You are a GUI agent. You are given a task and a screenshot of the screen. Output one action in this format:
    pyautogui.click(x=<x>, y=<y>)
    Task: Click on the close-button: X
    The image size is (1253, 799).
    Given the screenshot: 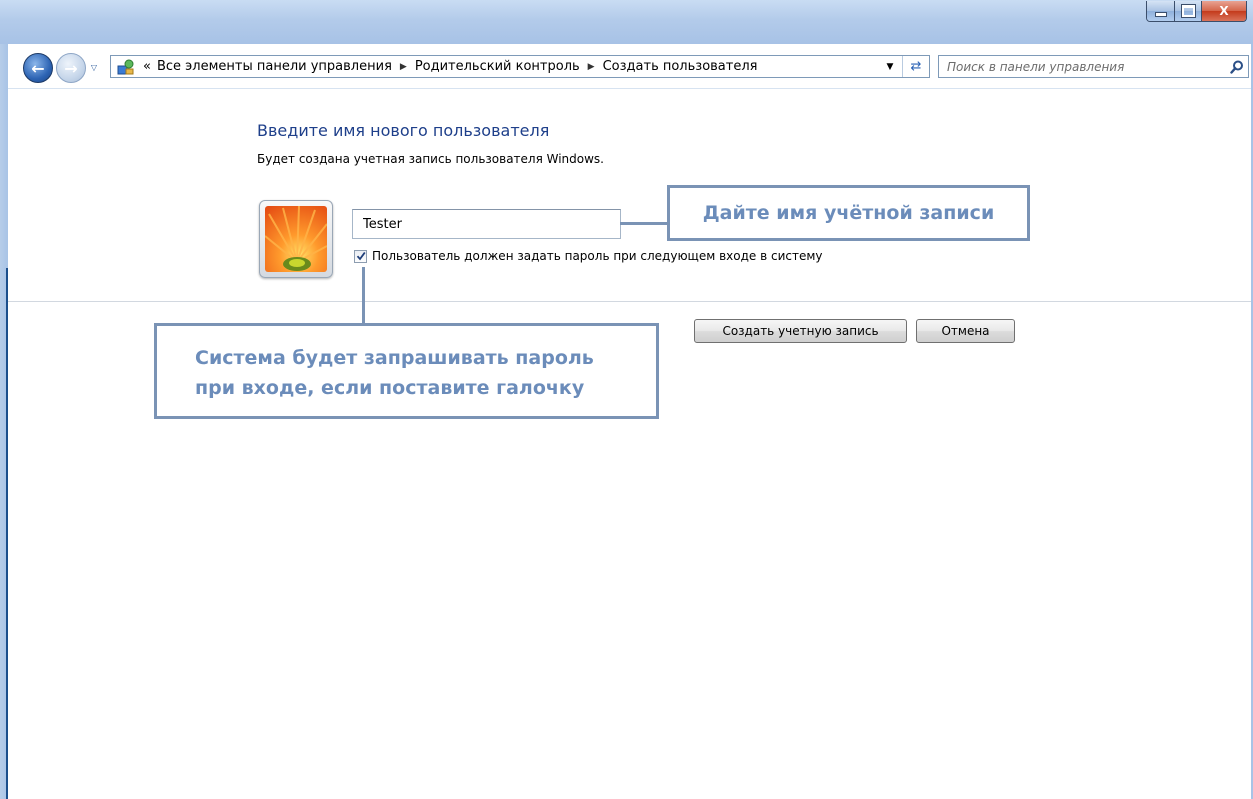 What is the action you would take?
    pyautogui.click(x=1224, y=11)
    